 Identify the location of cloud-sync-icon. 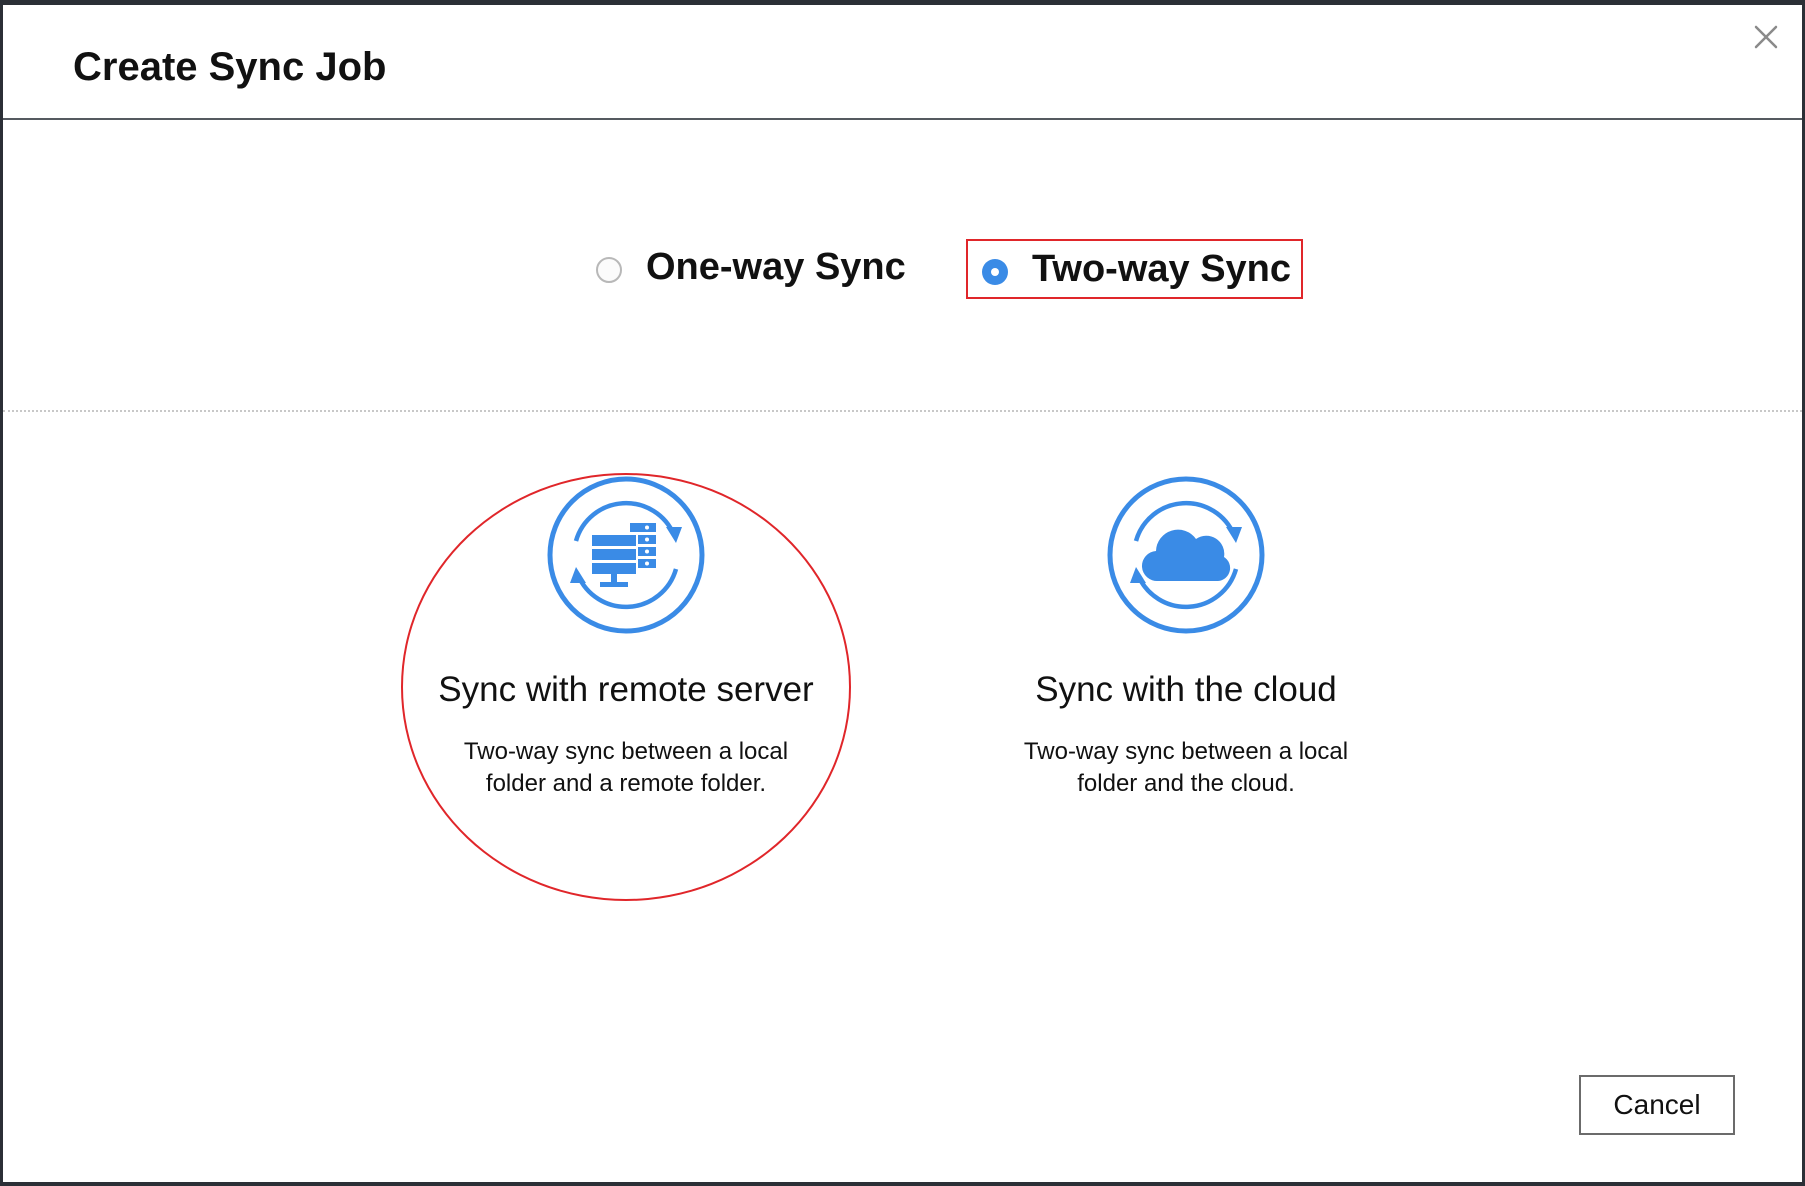
(1186, 555).